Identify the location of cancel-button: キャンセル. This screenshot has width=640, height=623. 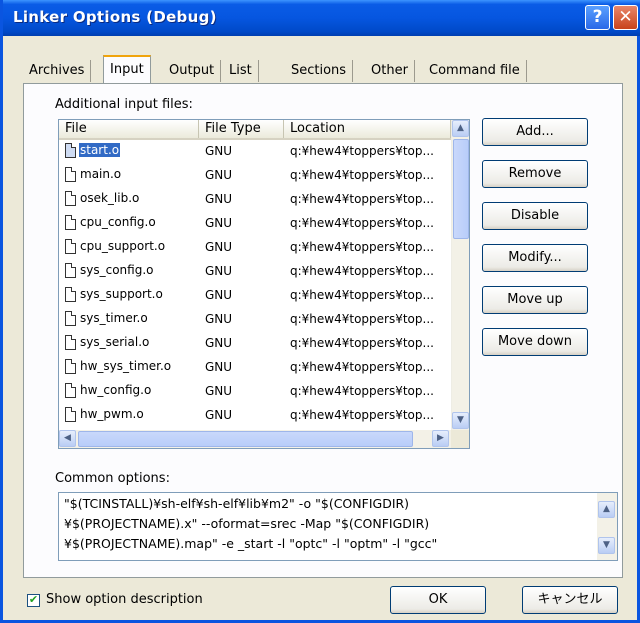
(570, 600).